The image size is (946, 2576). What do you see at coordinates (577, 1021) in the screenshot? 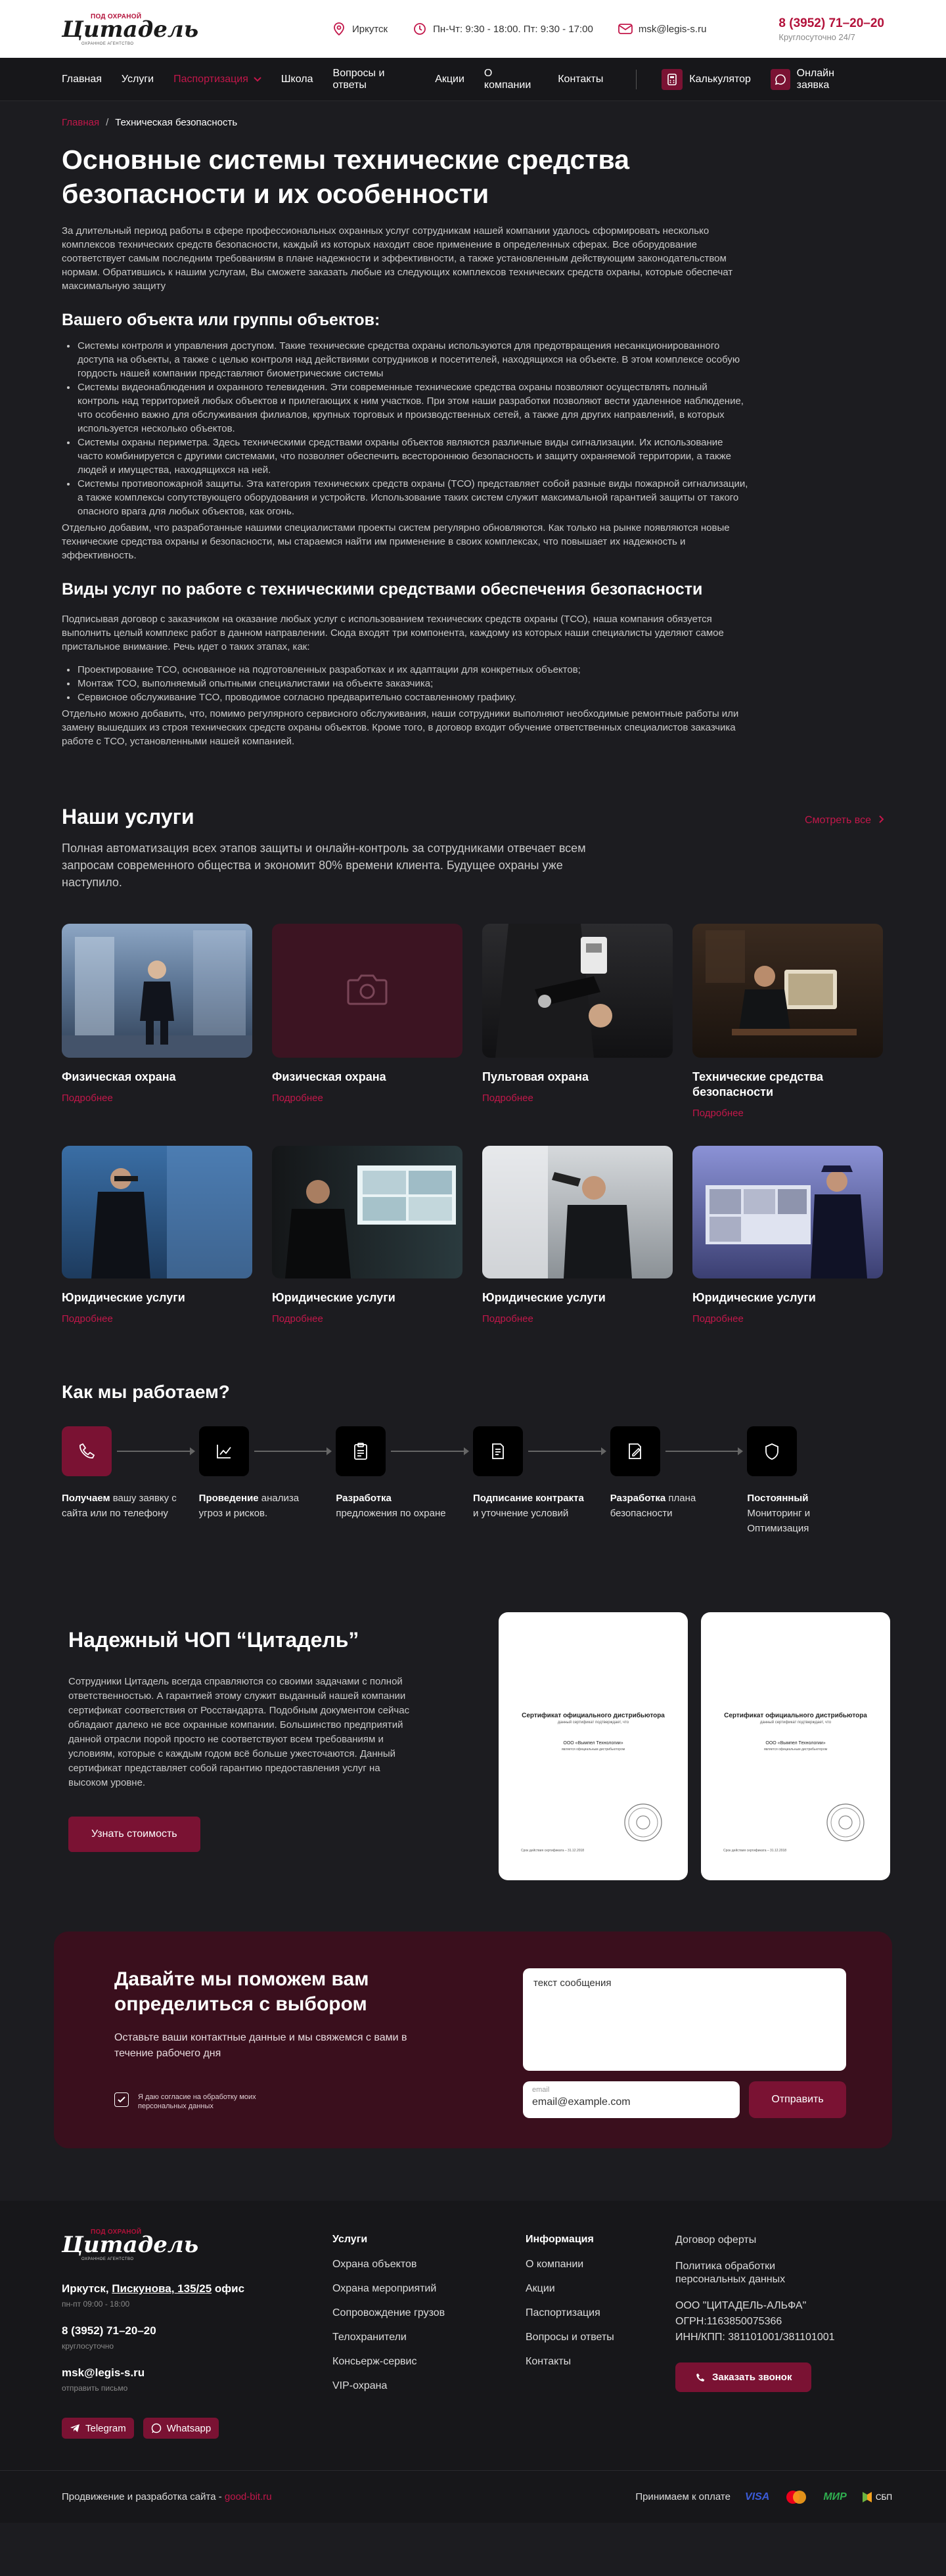
I see `service-card: Пультовая охрана Подробнее` at bounding box center [577, 1021].